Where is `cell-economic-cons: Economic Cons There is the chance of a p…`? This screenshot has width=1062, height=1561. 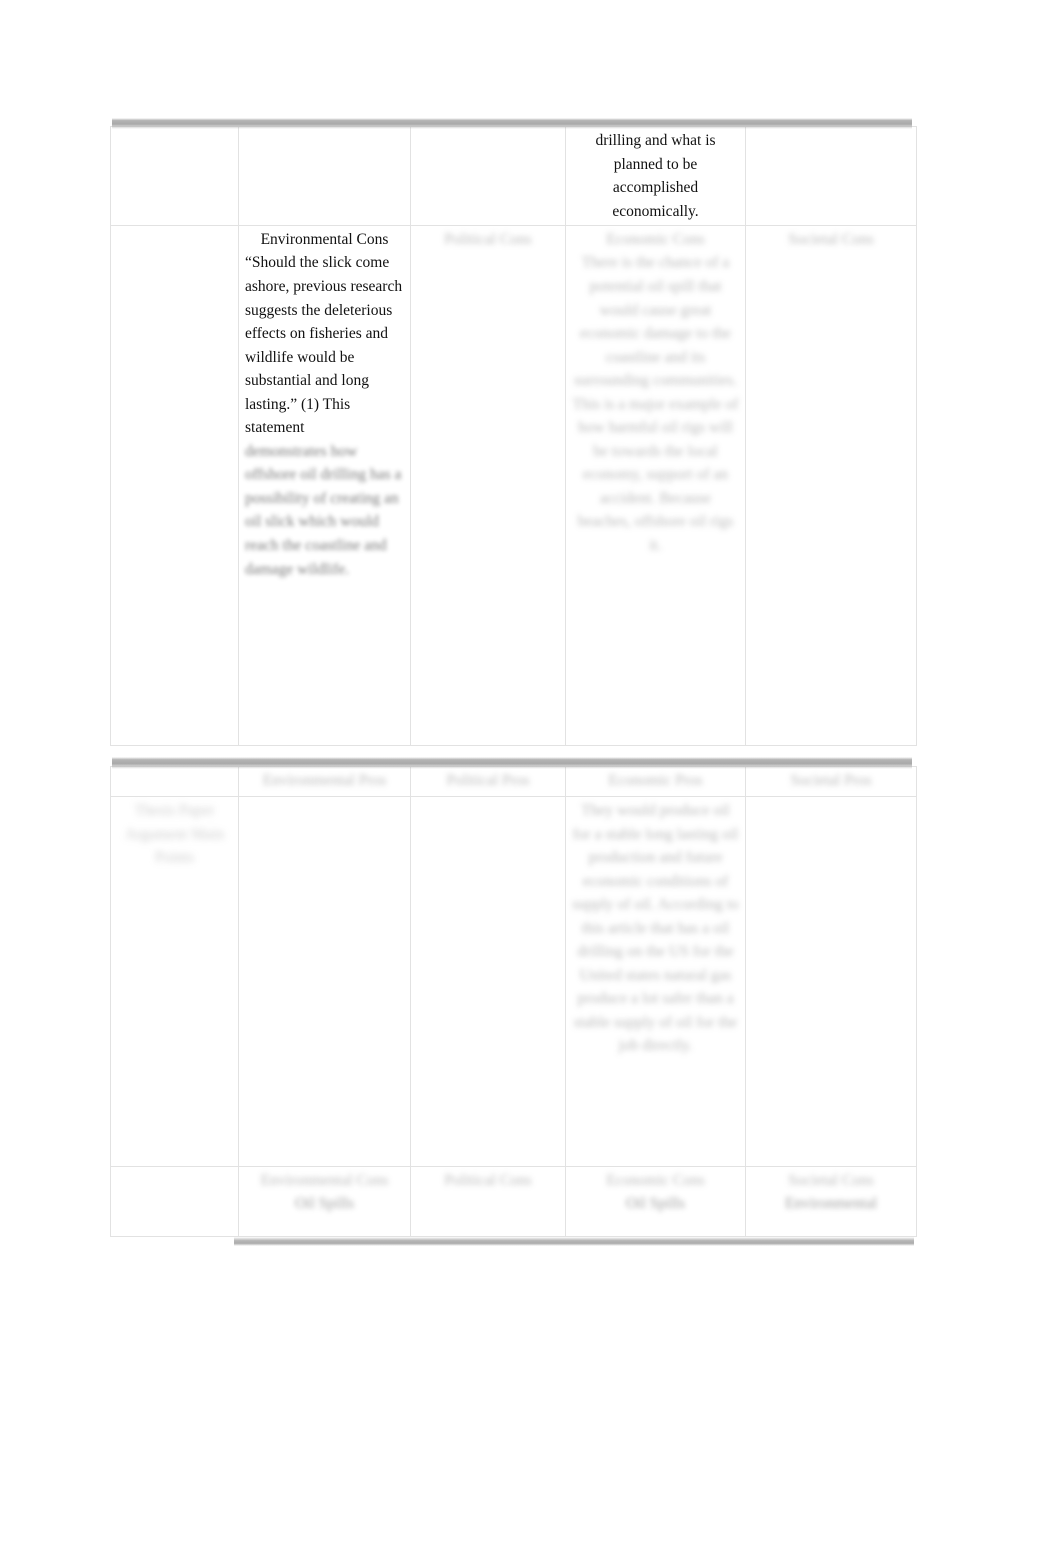
cell-economic-cons: Economic Cons There is the chance of a p… is located at coordinates (655, 486).